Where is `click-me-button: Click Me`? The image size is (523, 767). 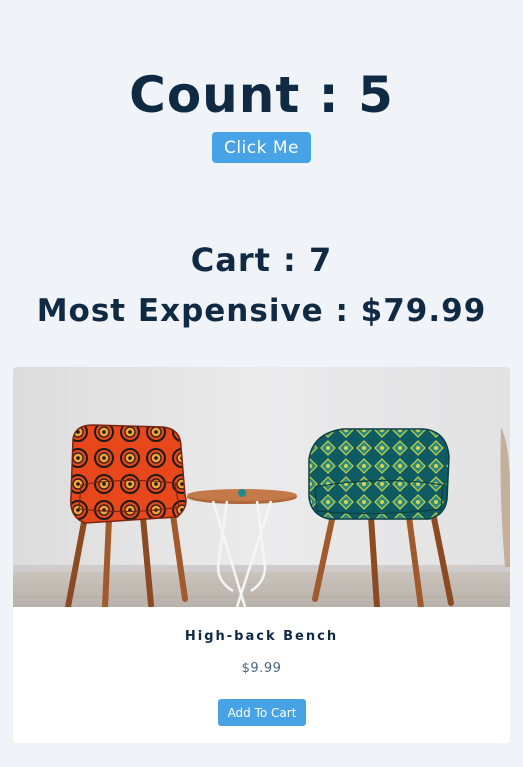
click-me-button: Click Me is located at coordinates (261, 147).